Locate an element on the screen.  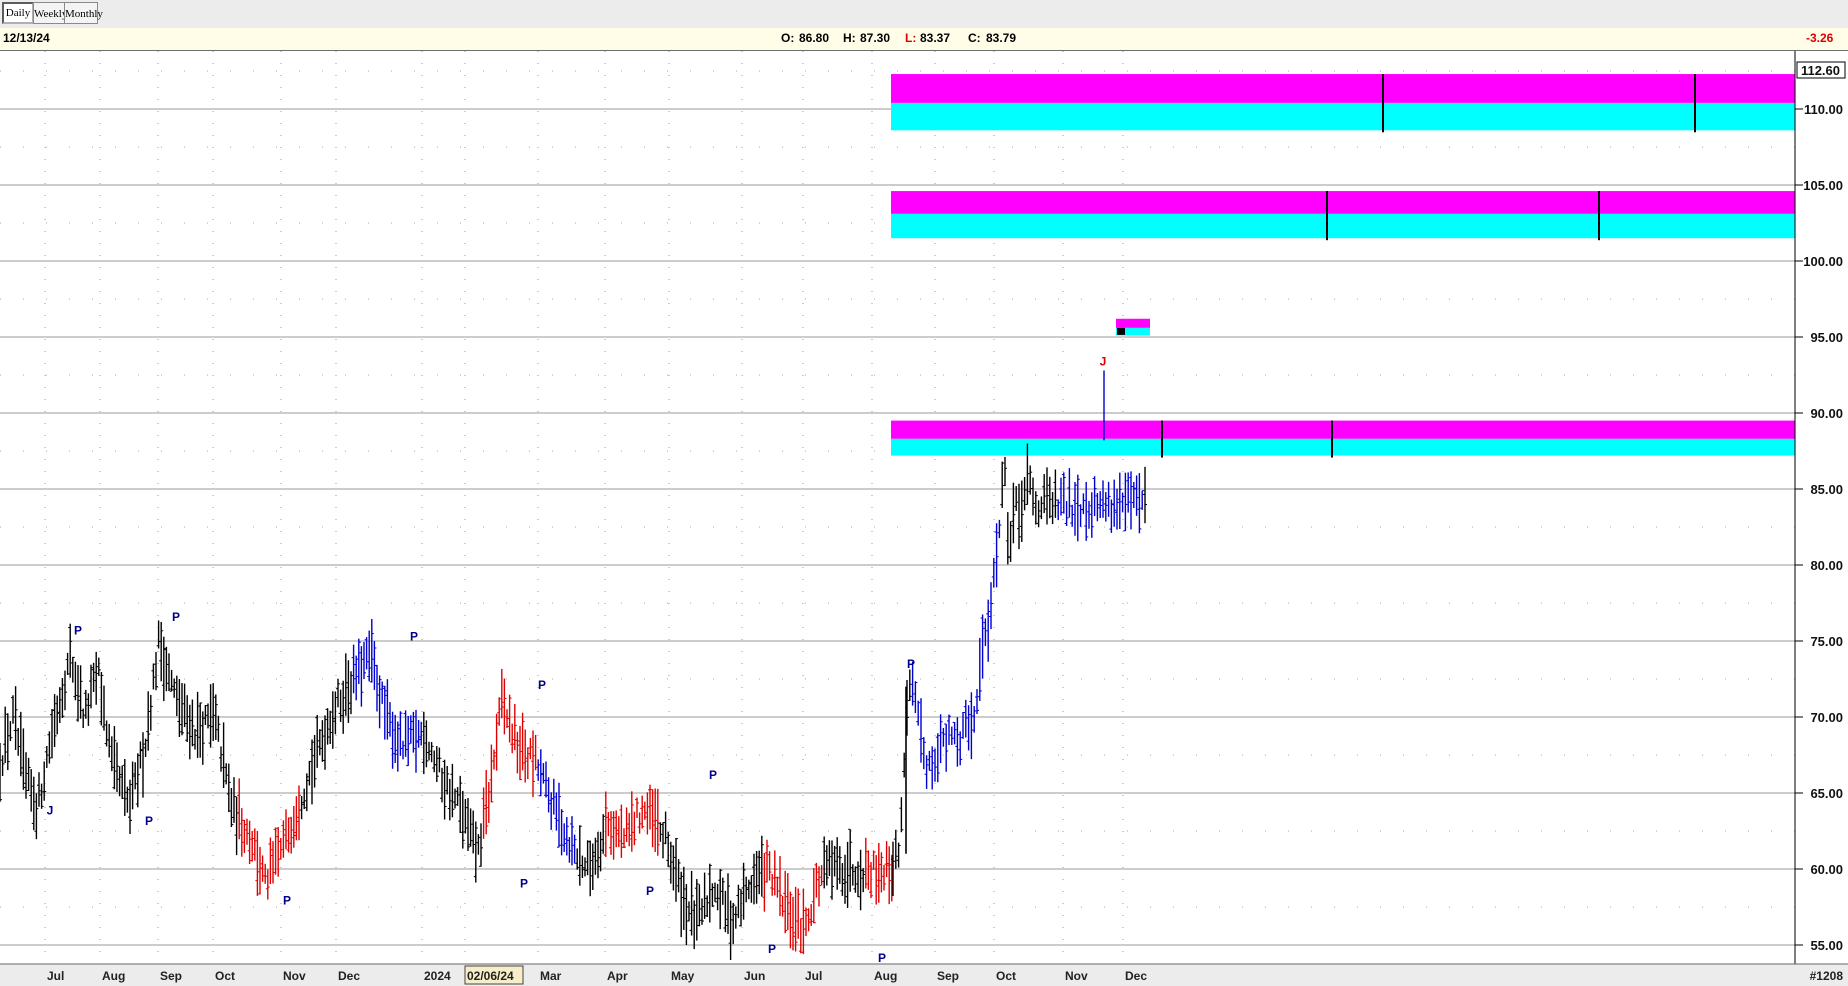
y-tick-label: 80.00 is located at coordinates (1826, 565).